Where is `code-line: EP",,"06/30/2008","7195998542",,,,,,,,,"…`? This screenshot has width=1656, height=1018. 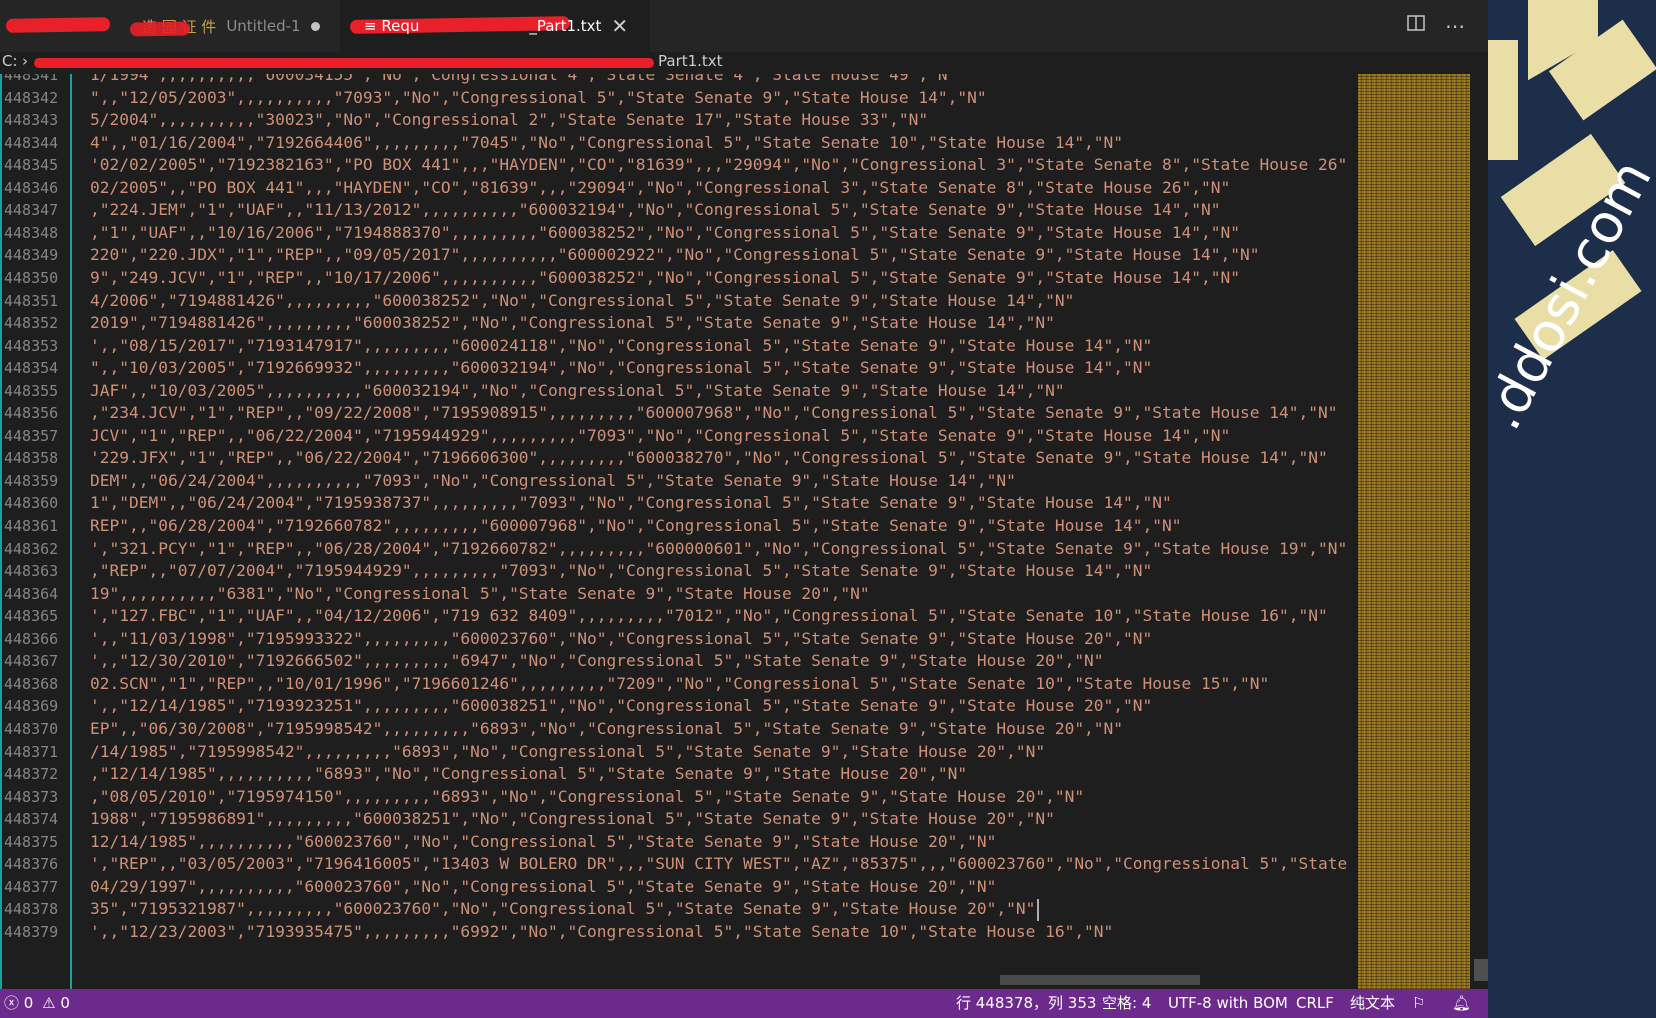 code-line: EP",,"06/30/2008","7195998542",,,,,,,,,"… is located at coordinates (720, 729).